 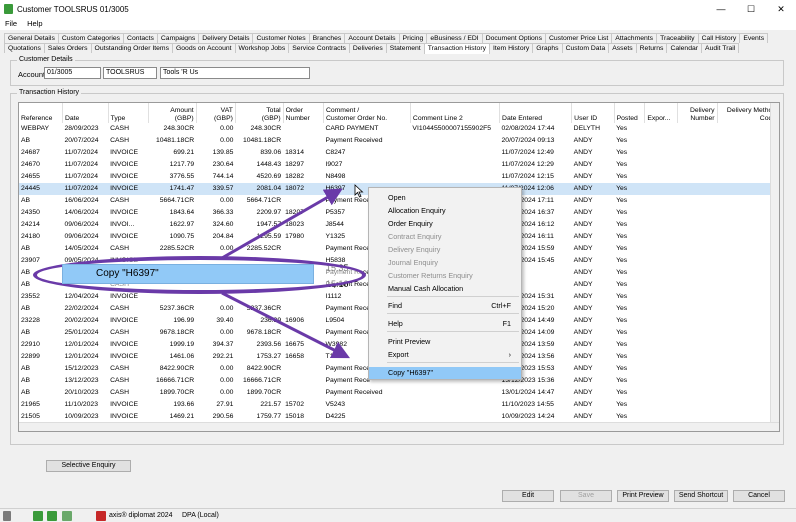 I want to click on full-name-field: Tools 'R Us, so click(x=235, y=73).